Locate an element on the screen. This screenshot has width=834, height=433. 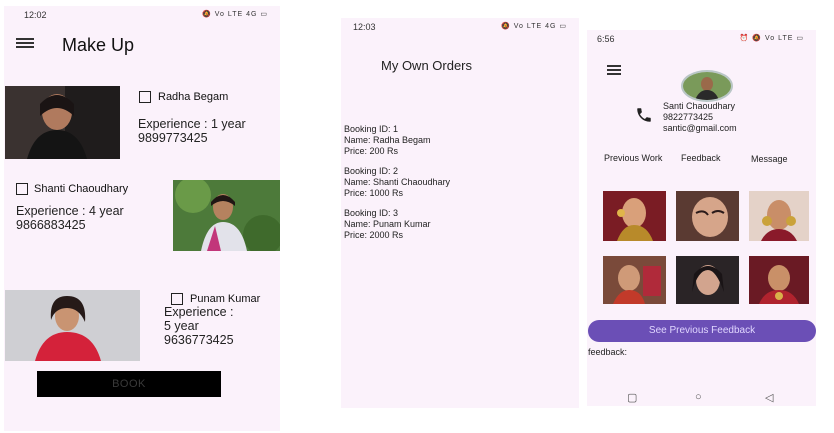
artist-photo-shanti is located at coordinates (226, 215).